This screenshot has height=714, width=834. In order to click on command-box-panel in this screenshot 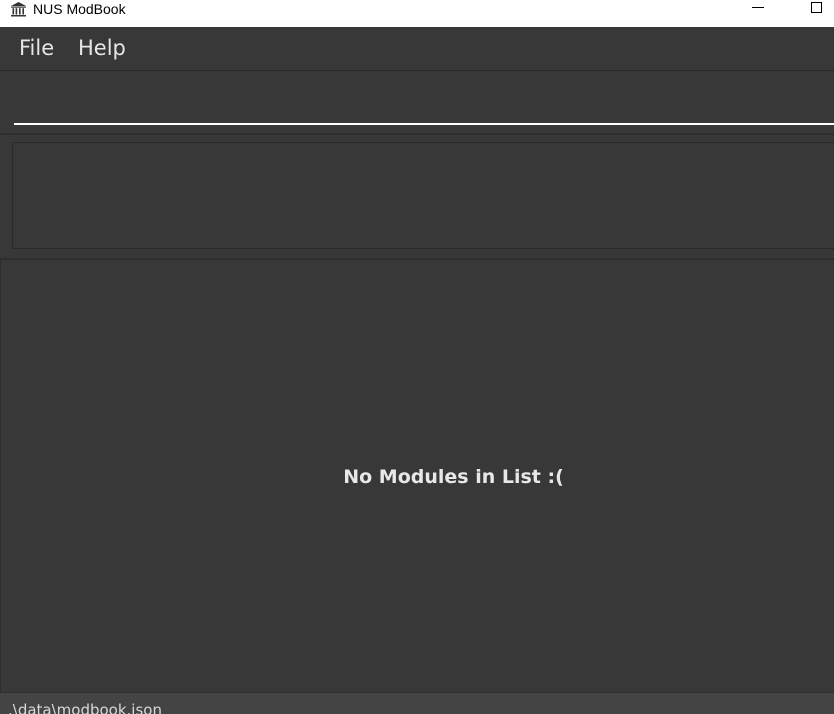, I will do `click(417, 103)`.